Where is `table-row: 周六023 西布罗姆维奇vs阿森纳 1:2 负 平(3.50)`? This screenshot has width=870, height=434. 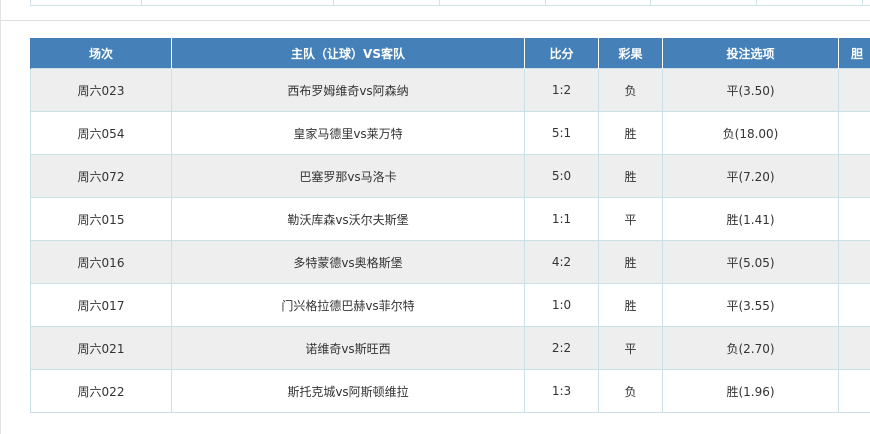
table-row: 周六023 西布罗姆维奇vs阿森纳 1:2 负 平(3.50) is located at coordinates (450, 90).